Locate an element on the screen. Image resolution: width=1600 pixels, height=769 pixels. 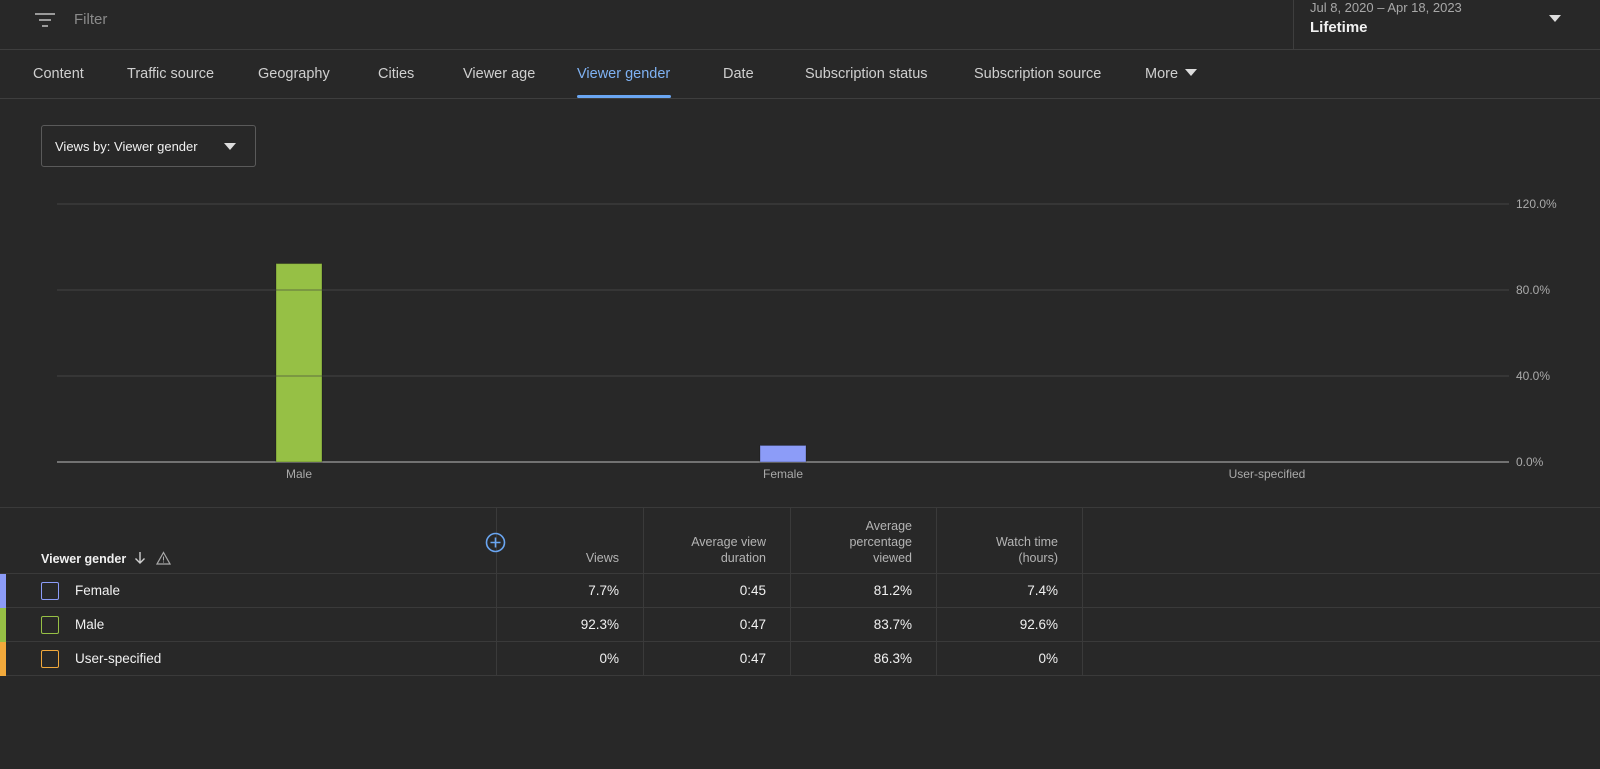
table-row: Male 92.3% 0:47 83.7% 92.6% is located at coordinates (800, 625).